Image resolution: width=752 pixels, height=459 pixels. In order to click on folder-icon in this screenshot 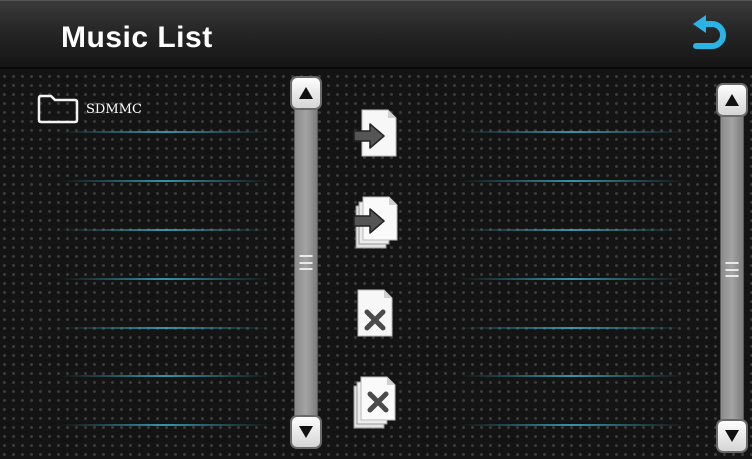, I will do `click(58, 109)`.